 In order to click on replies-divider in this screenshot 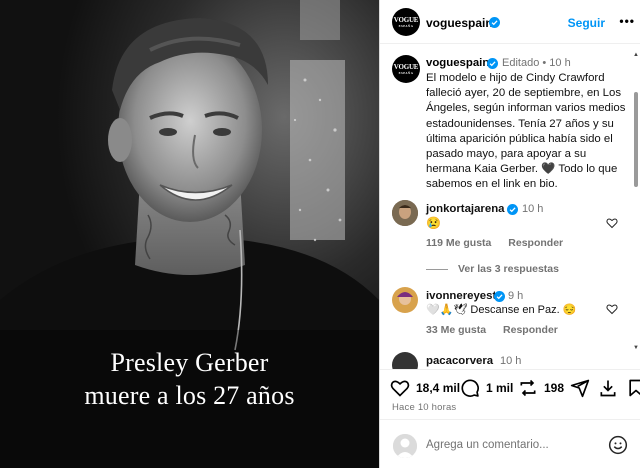, I will do `click(437, 269)`.